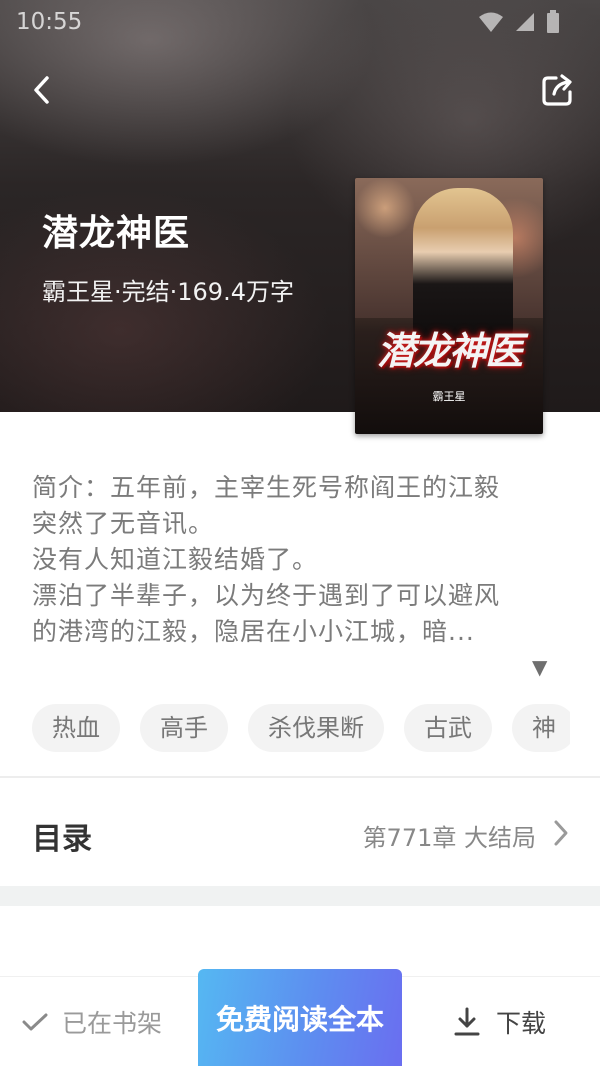 The height and width of the screenshot is (1066, 600). I want to click on chevron-right-icon, so click(561, 833).